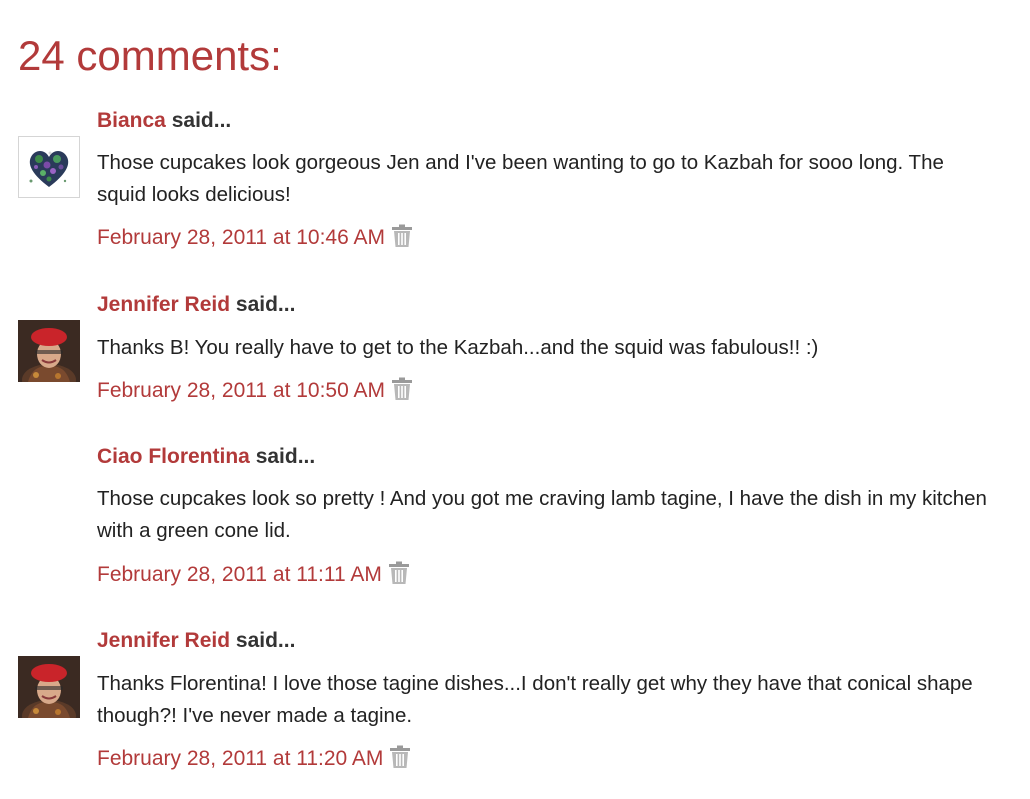  I want to click on comment-footer: February 28, 2011 at 11:11 AM, so click(253, 574).